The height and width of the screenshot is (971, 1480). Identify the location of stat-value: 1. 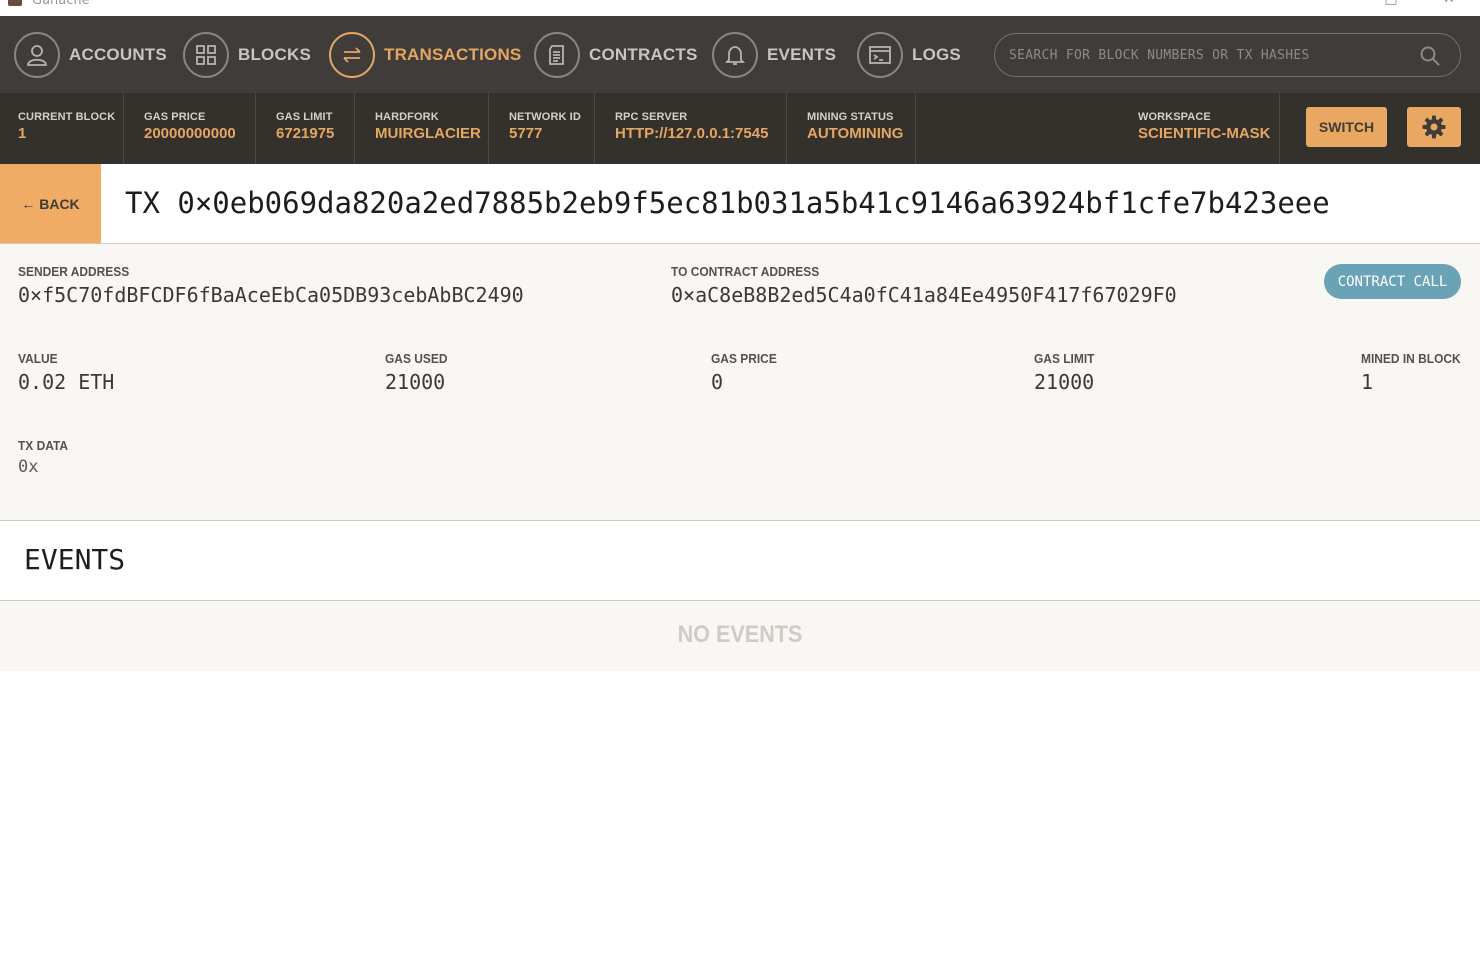
(22, 133).